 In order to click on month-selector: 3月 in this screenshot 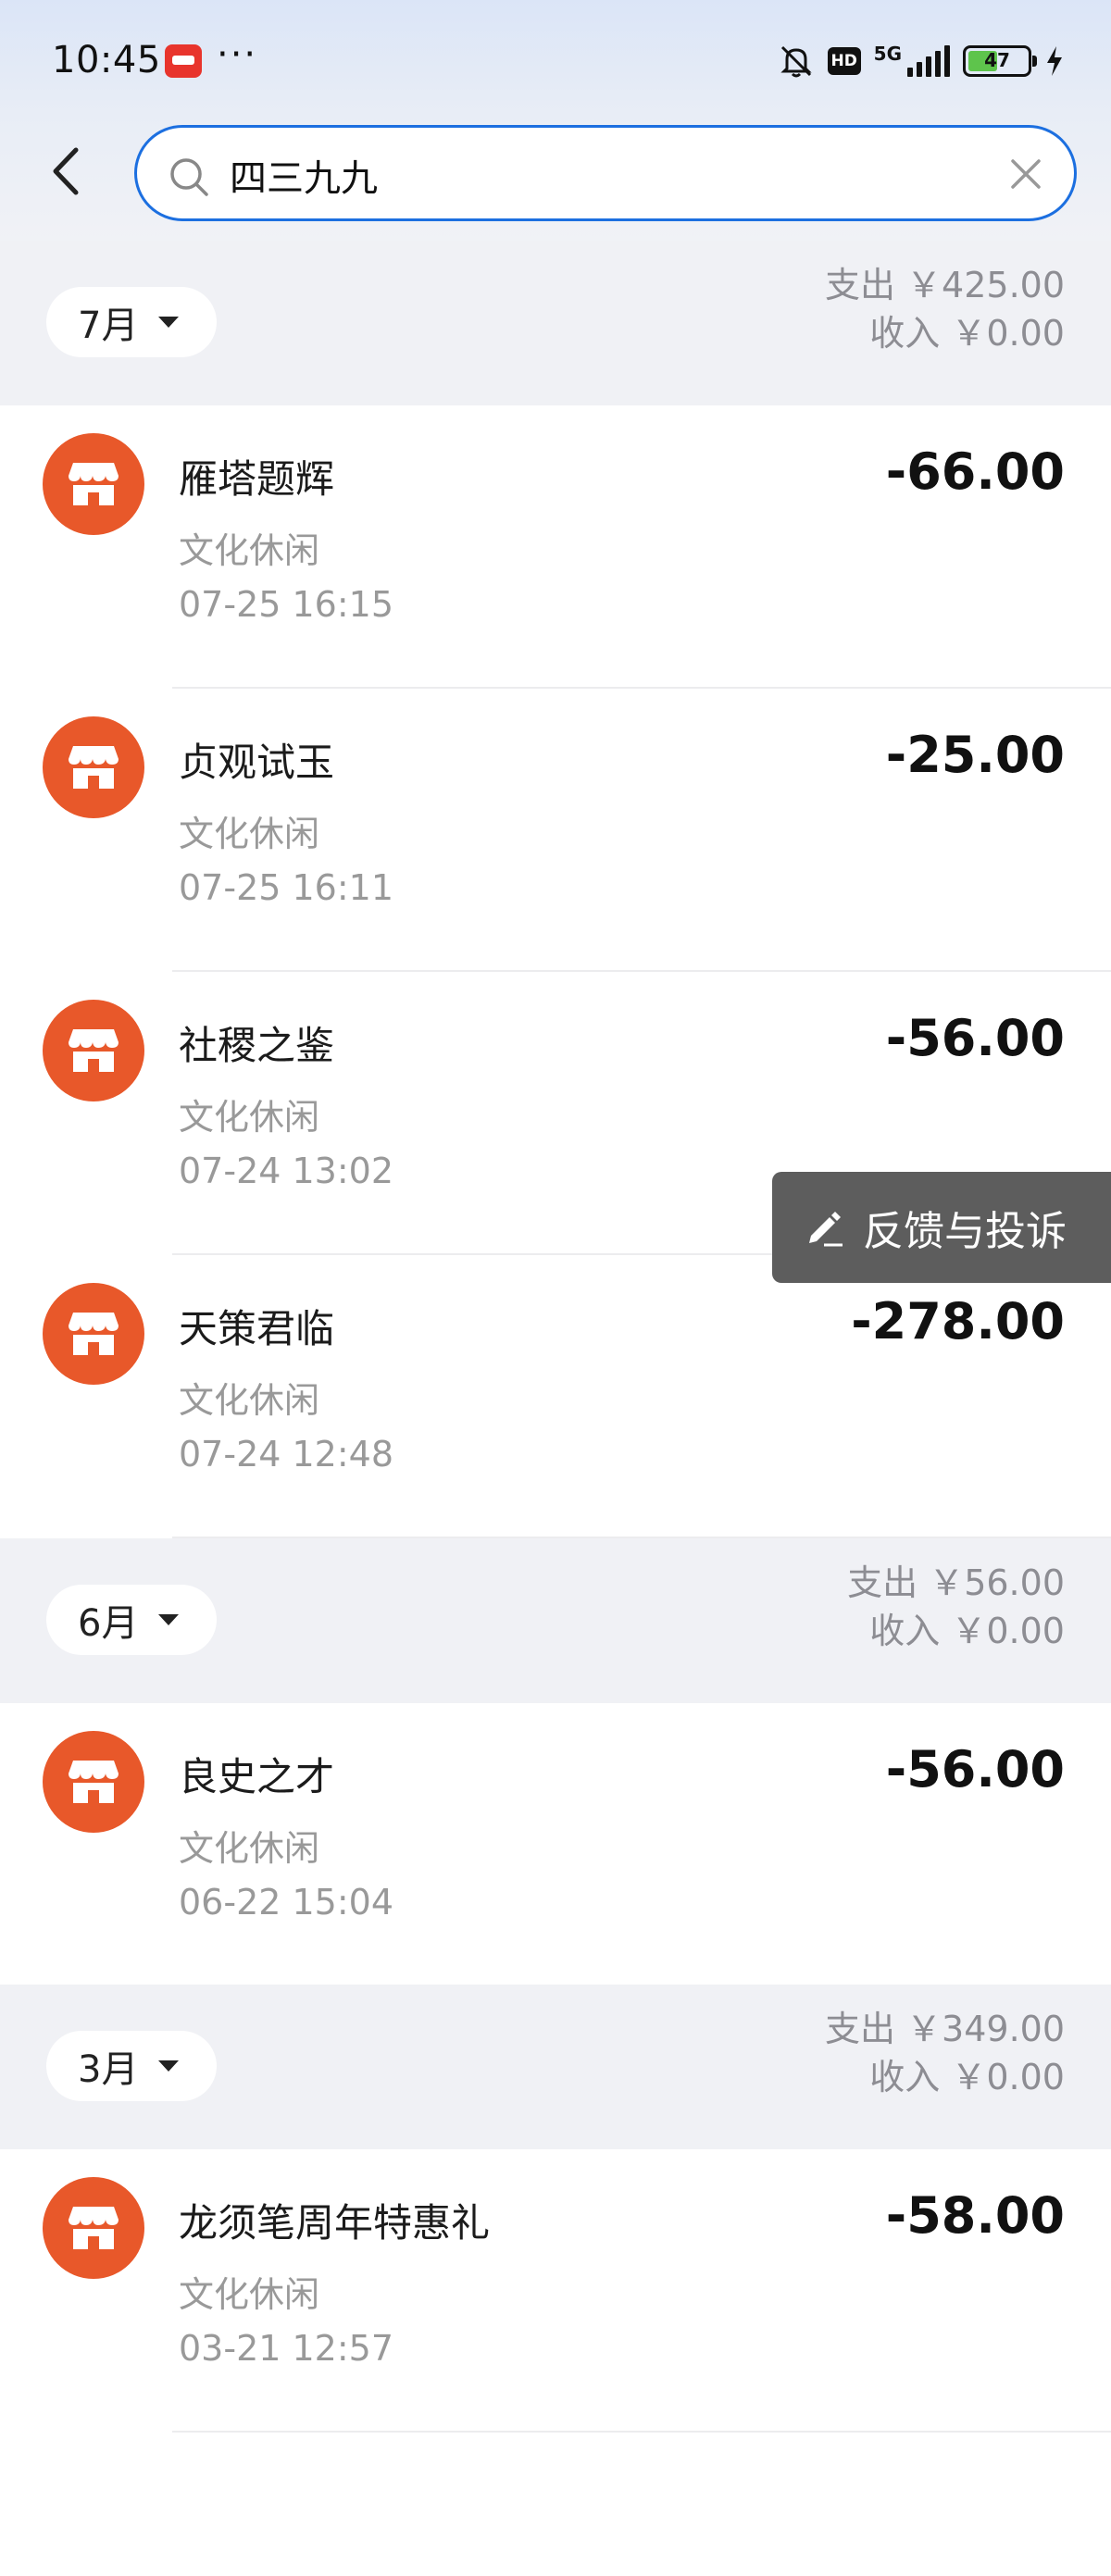, I will do `click(131, 2066)`.